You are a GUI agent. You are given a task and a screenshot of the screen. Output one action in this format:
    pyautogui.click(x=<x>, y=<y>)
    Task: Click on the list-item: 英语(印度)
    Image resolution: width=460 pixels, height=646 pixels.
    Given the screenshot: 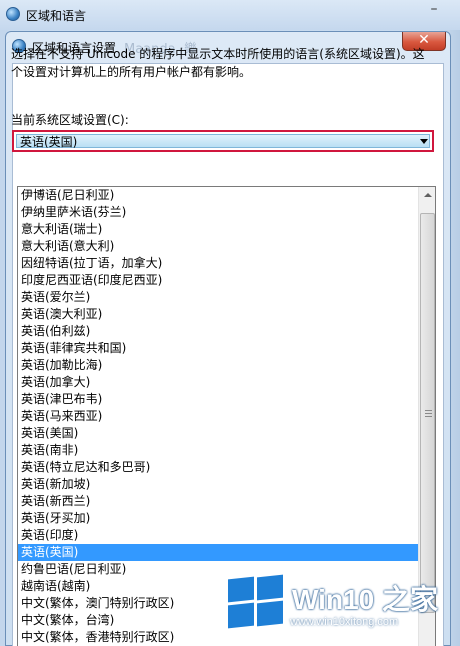 What is the action you would take?
    pyautogui.click(x=218, y=535)
    